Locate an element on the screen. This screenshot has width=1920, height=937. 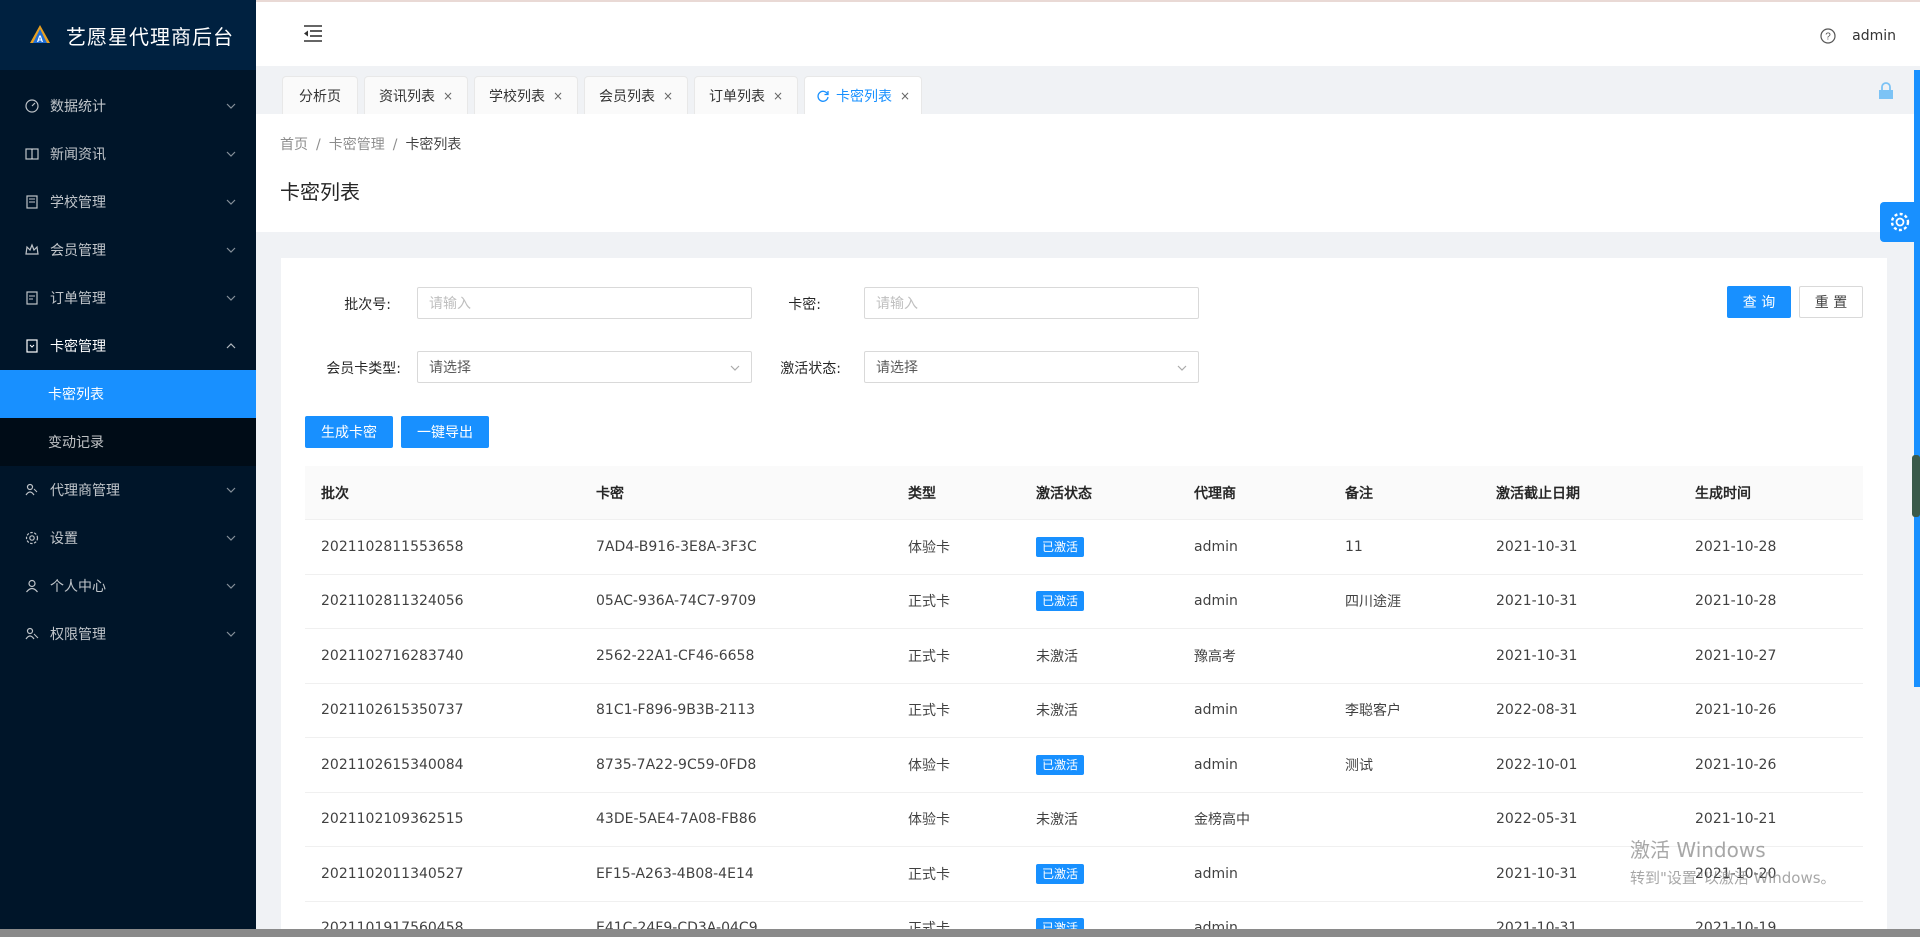
user-icon is located at coordinates (32, 586).